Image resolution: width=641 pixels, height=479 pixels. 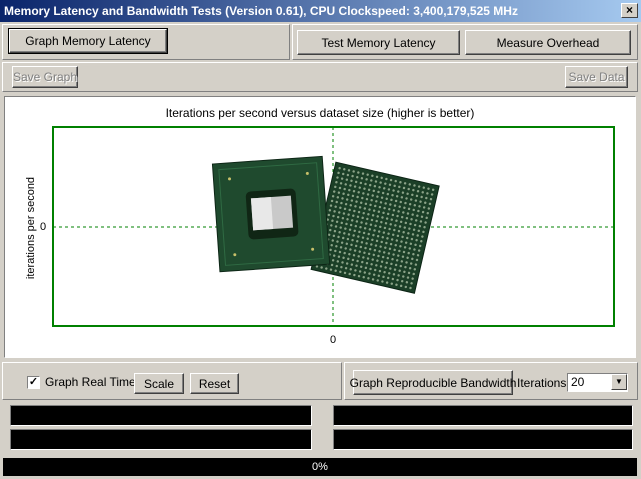 I want to click on scale-label: Scale, so click(x=159, y=383).